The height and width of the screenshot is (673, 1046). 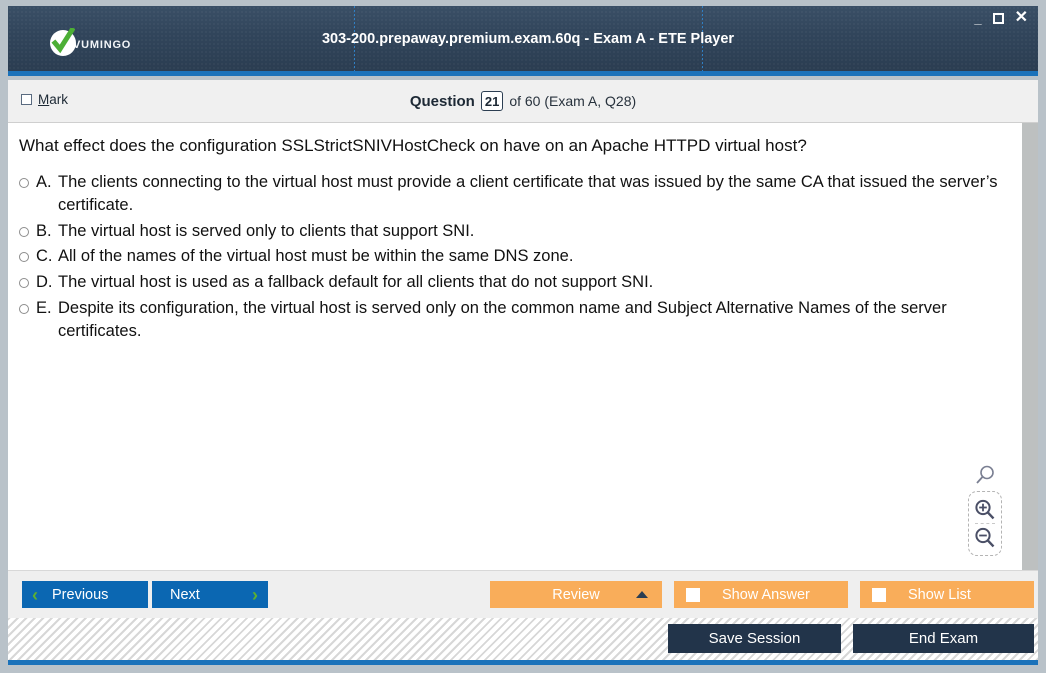 I want to click on zoom-in-button, so click(x=985, y=509).